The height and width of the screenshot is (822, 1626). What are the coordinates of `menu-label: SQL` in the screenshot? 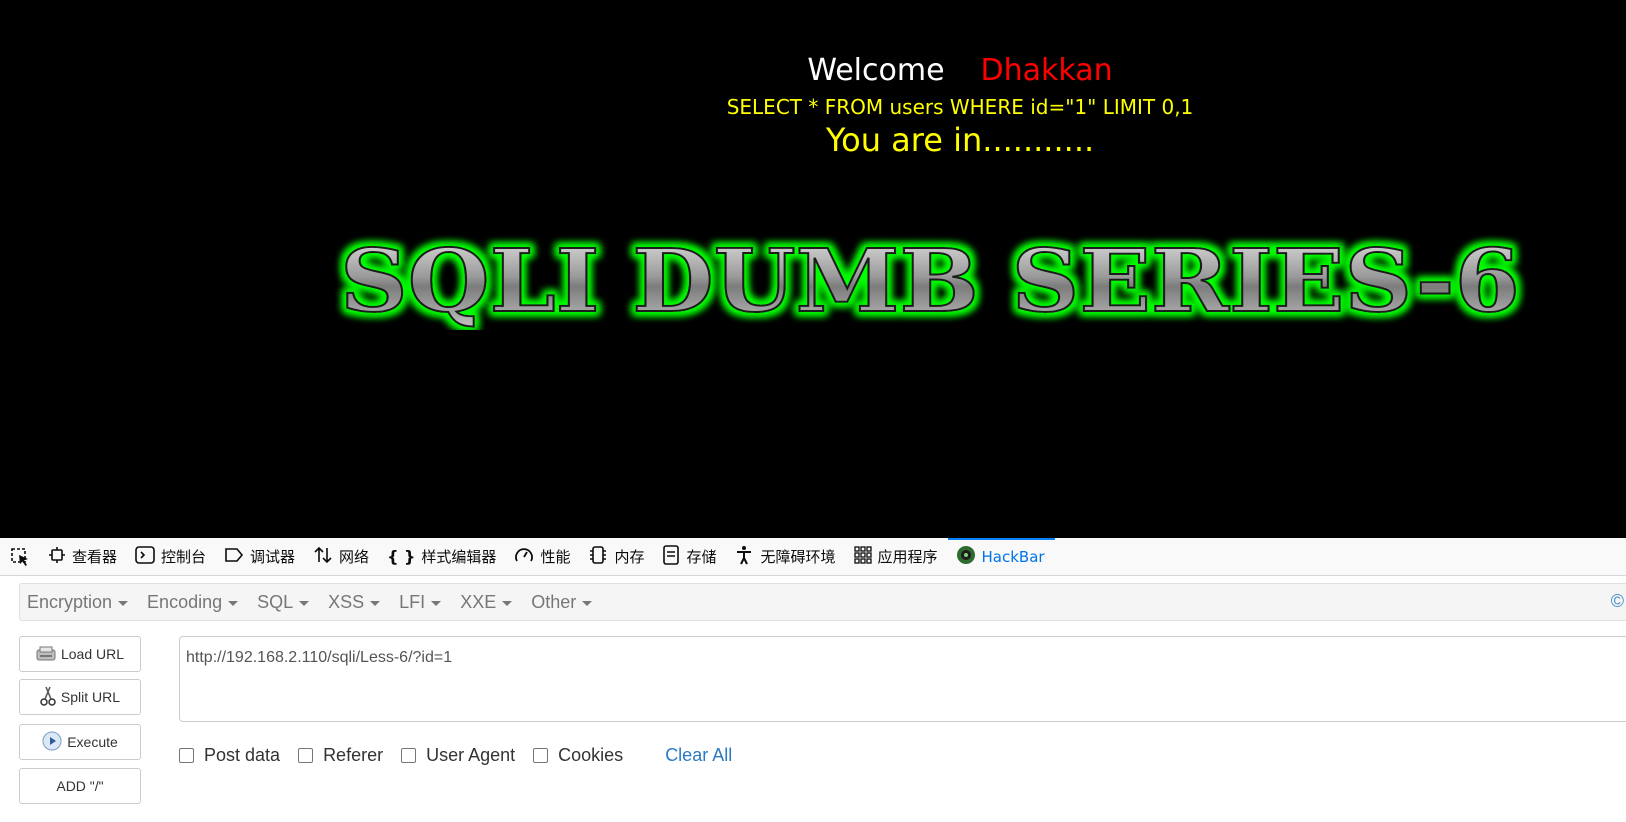 It's located at (275, 601).